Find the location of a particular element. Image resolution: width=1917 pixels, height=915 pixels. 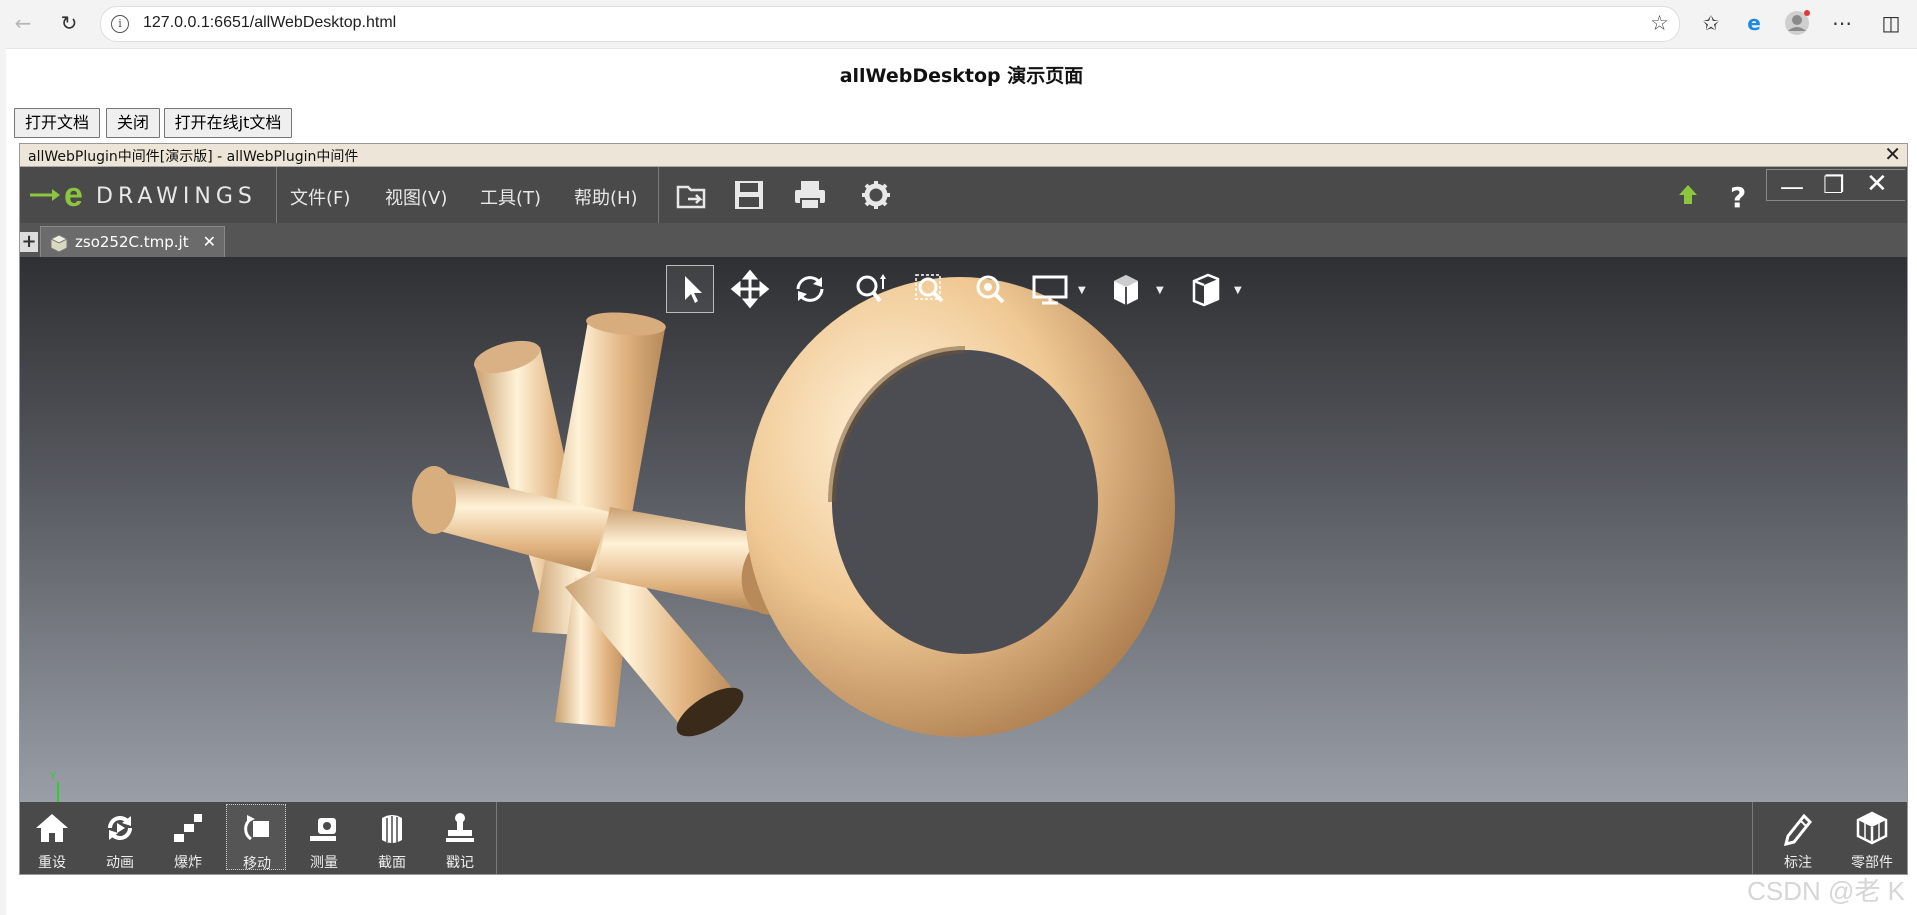

url-text: 127.0.0.1:6651/allWebDesktop.html is located at coordinates (270, 22).